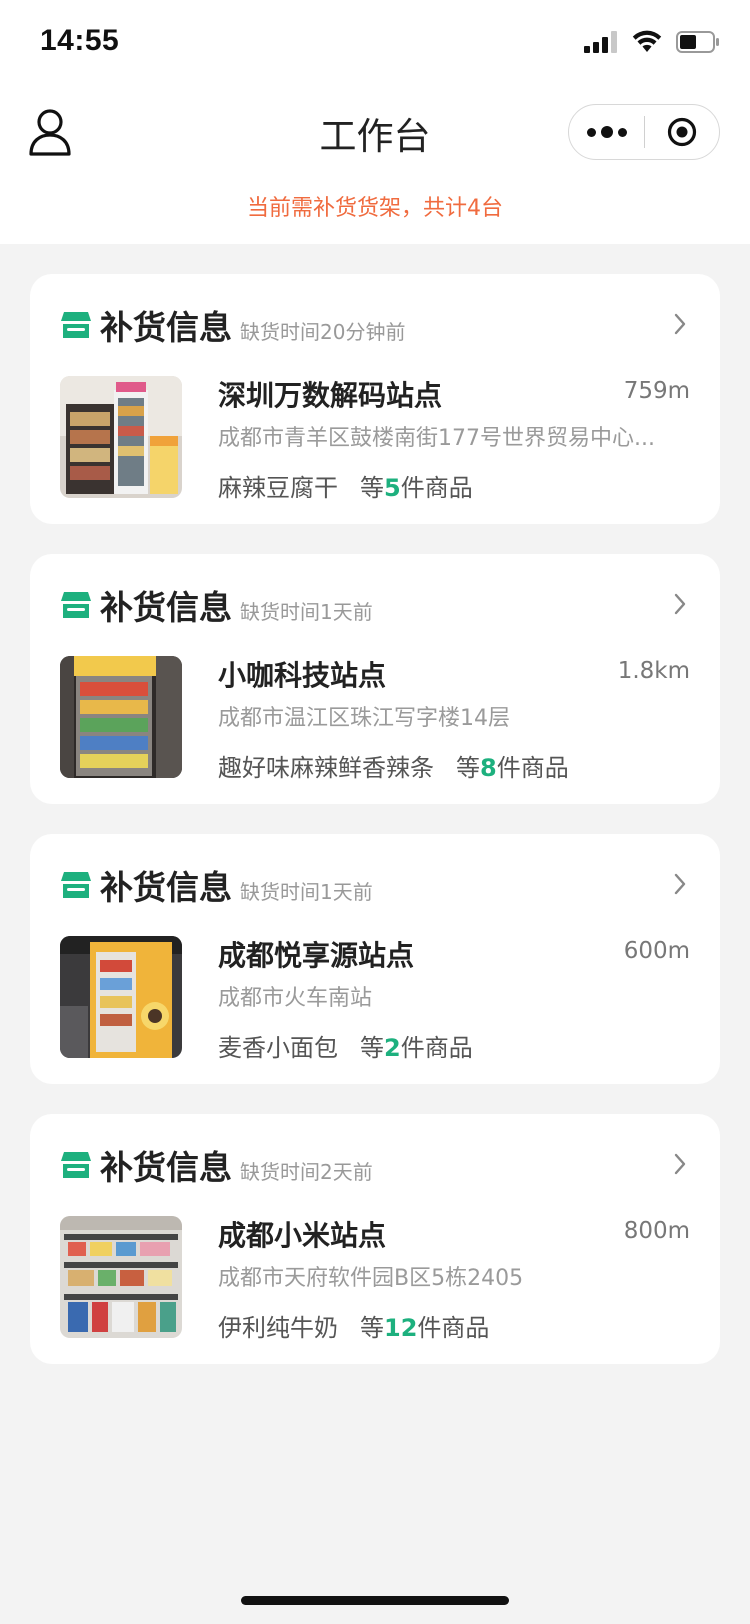  What do you see at coordinates (80, 40) in the screenshot?
I see `status-time: 14:55` at bounding box center [80, 40].